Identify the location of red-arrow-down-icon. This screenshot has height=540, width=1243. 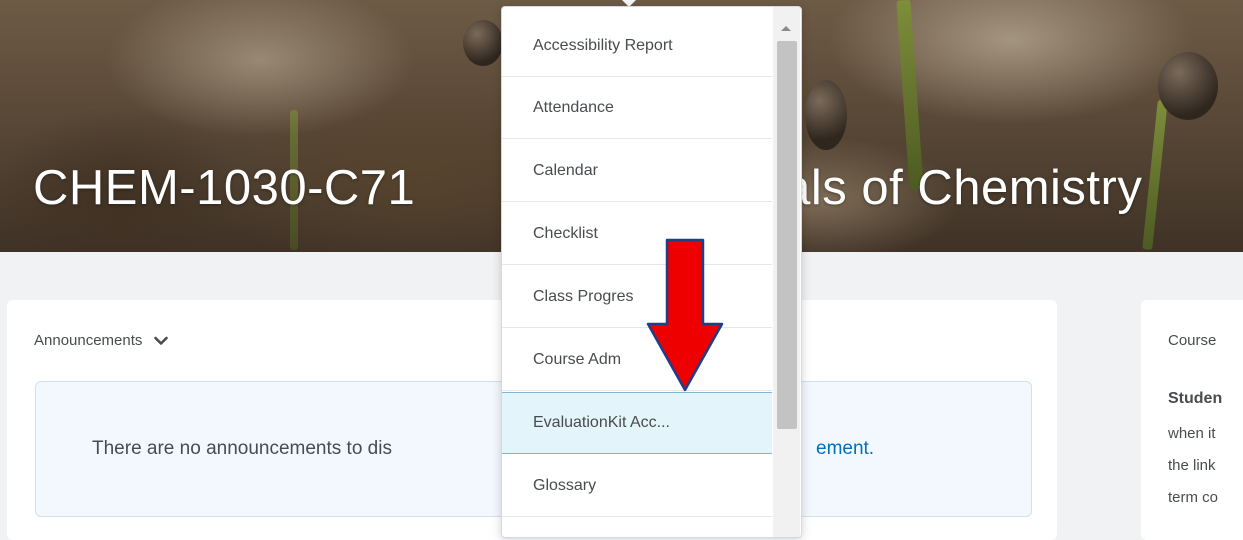
(685, 318).